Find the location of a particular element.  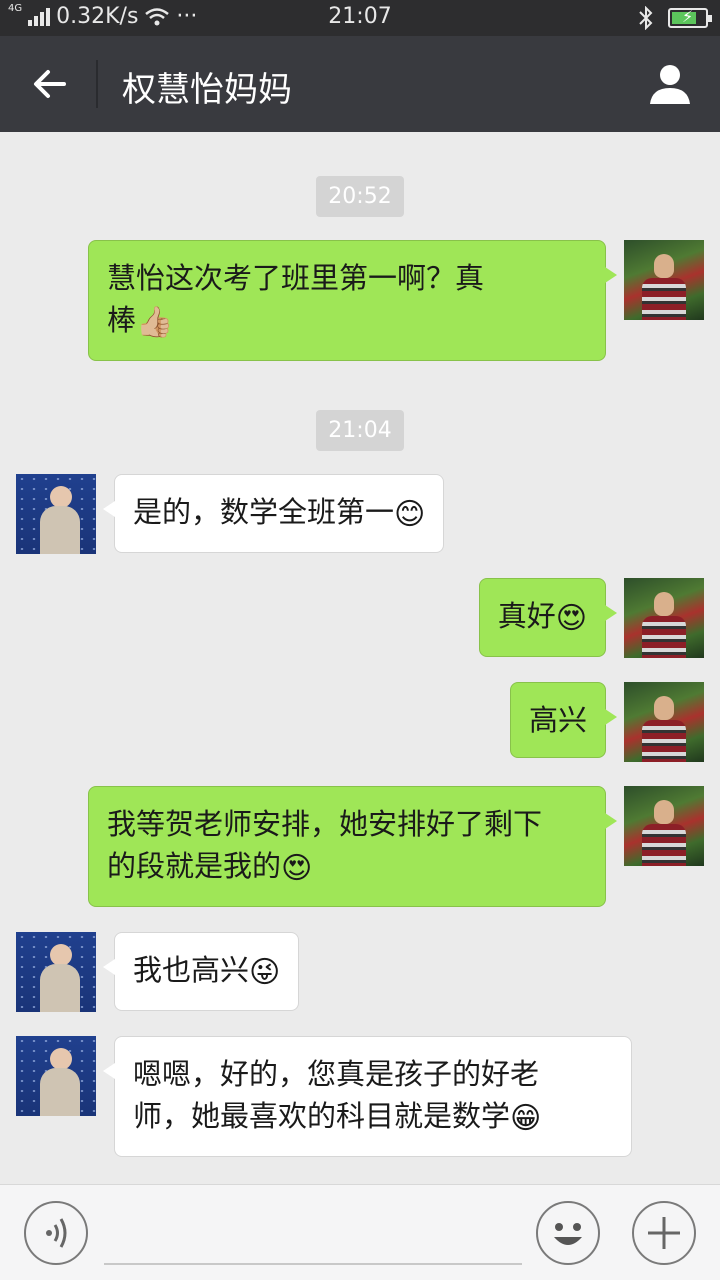

smiling-emoji-icon: 😊 is located at coordinates (410, 514).